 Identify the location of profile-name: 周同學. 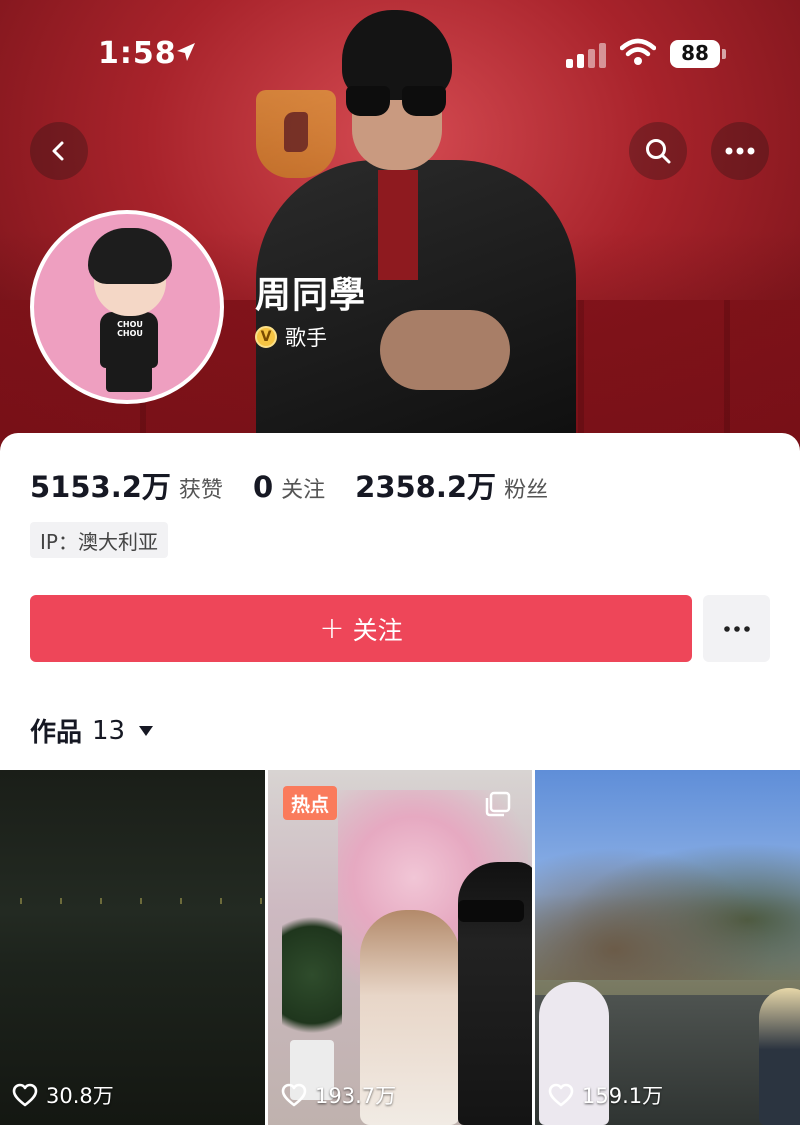
(311, 295).